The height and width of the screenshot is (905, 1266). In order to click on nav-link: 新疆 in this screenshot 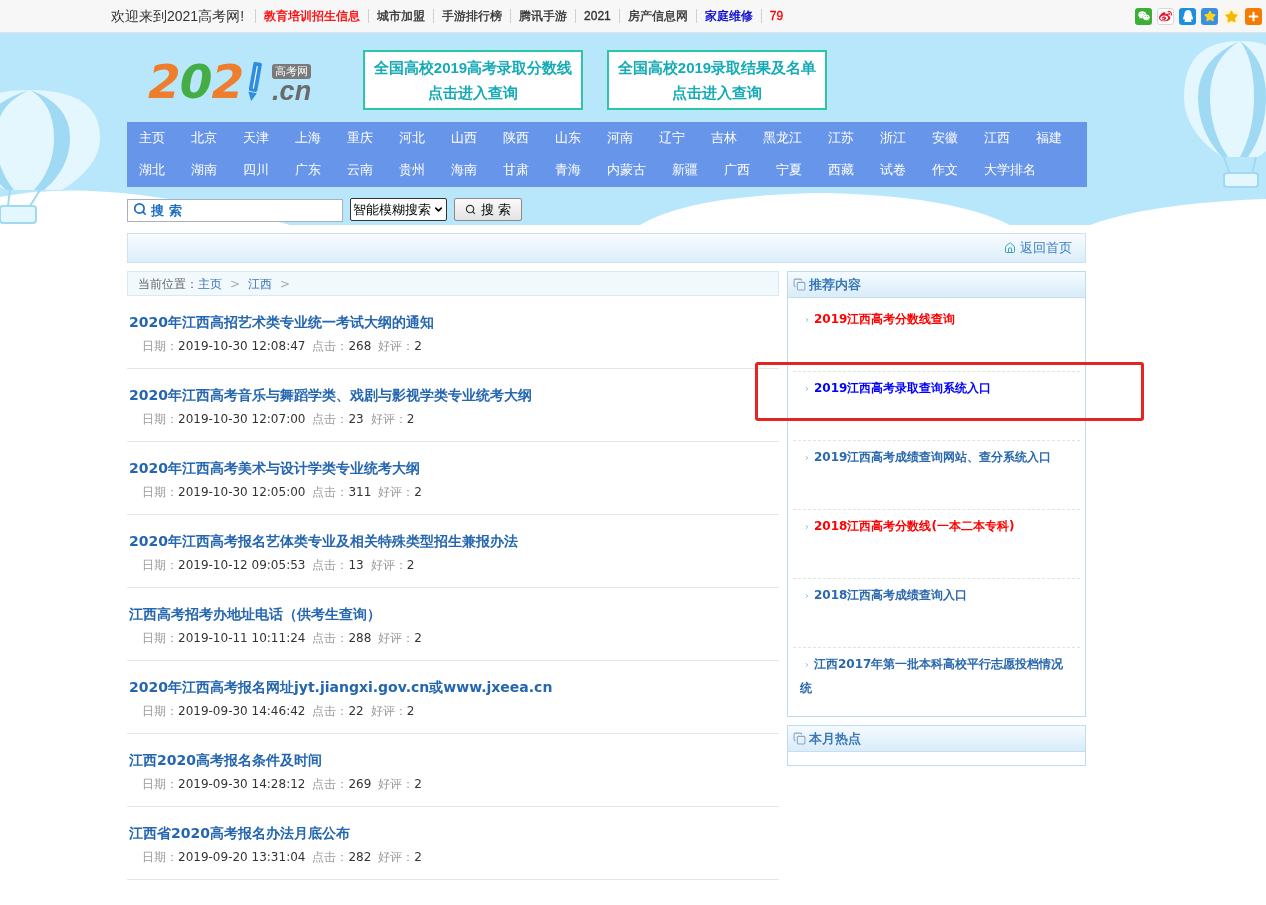, I will do `click(686, 170)`.